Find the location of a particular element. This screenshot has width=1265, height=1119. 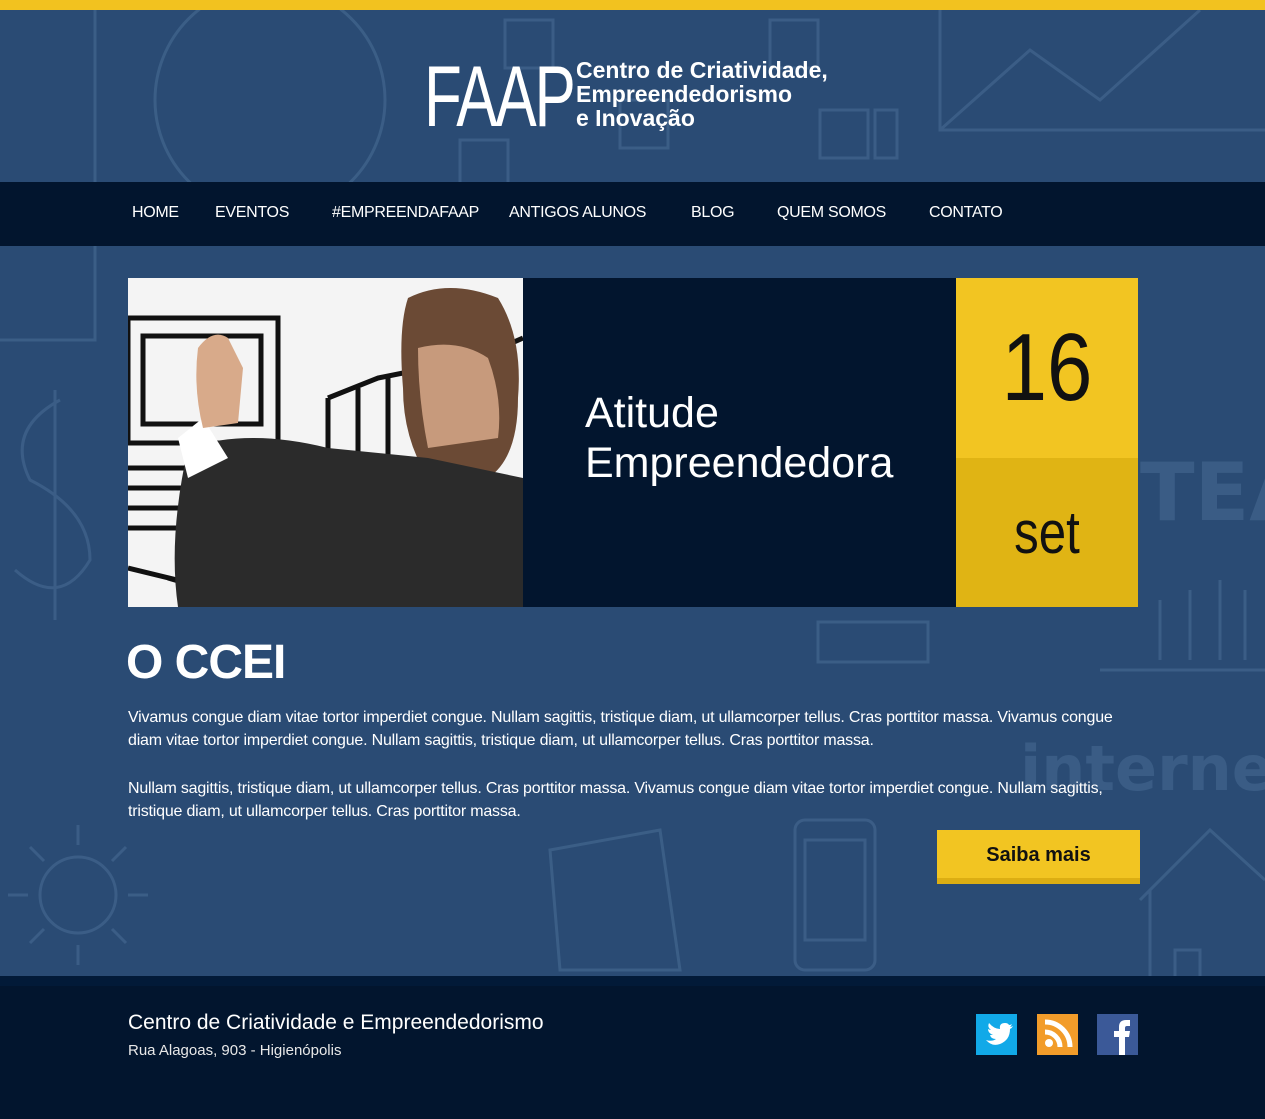

banner-text-panel: Atitude Empreendedora is located at coordinates (739, 442).